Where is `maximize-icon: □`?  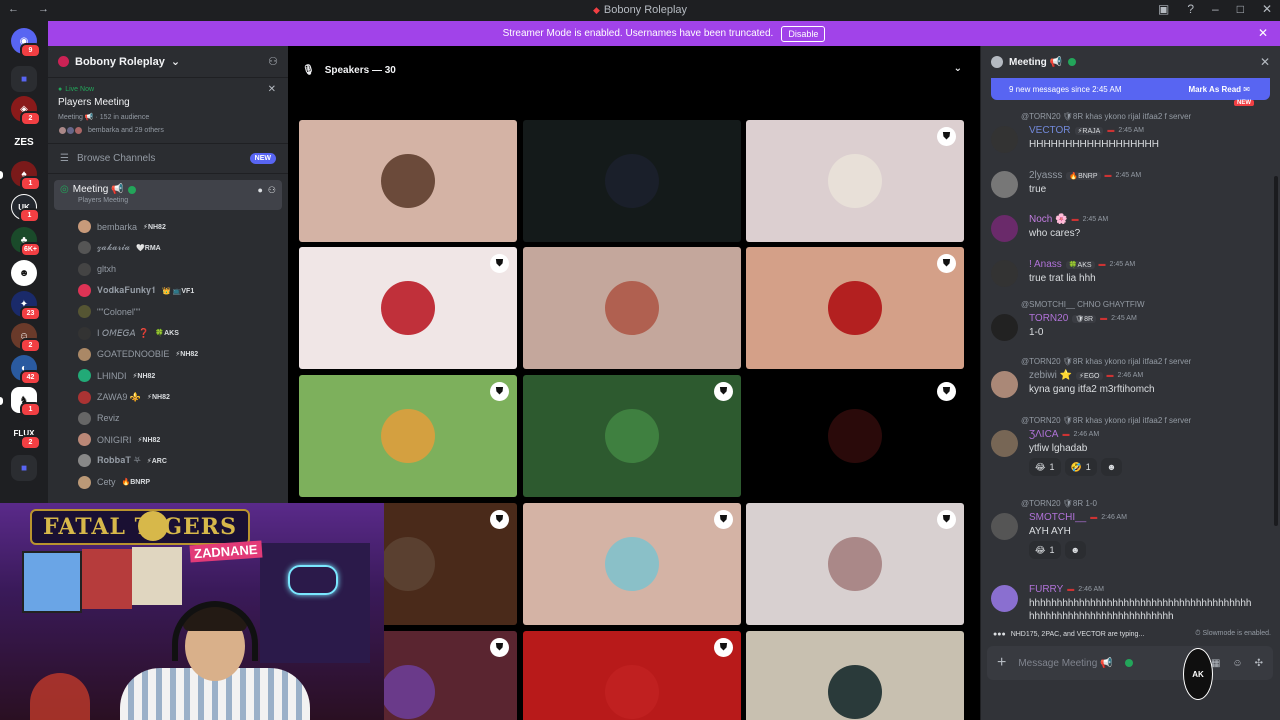
maximize-icon: □ is located at coordinates (1240, 9).